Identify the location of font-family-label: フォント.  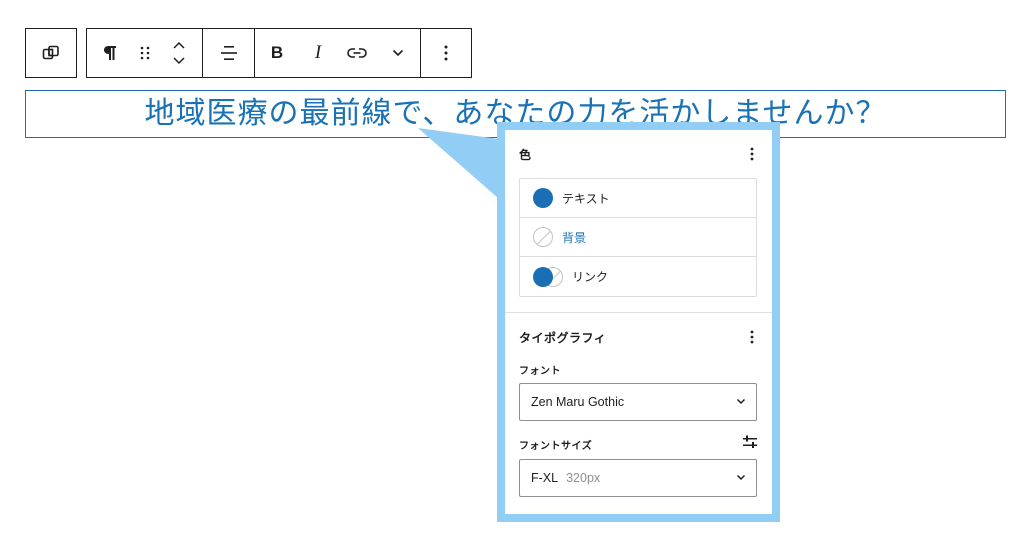
(540, 371).